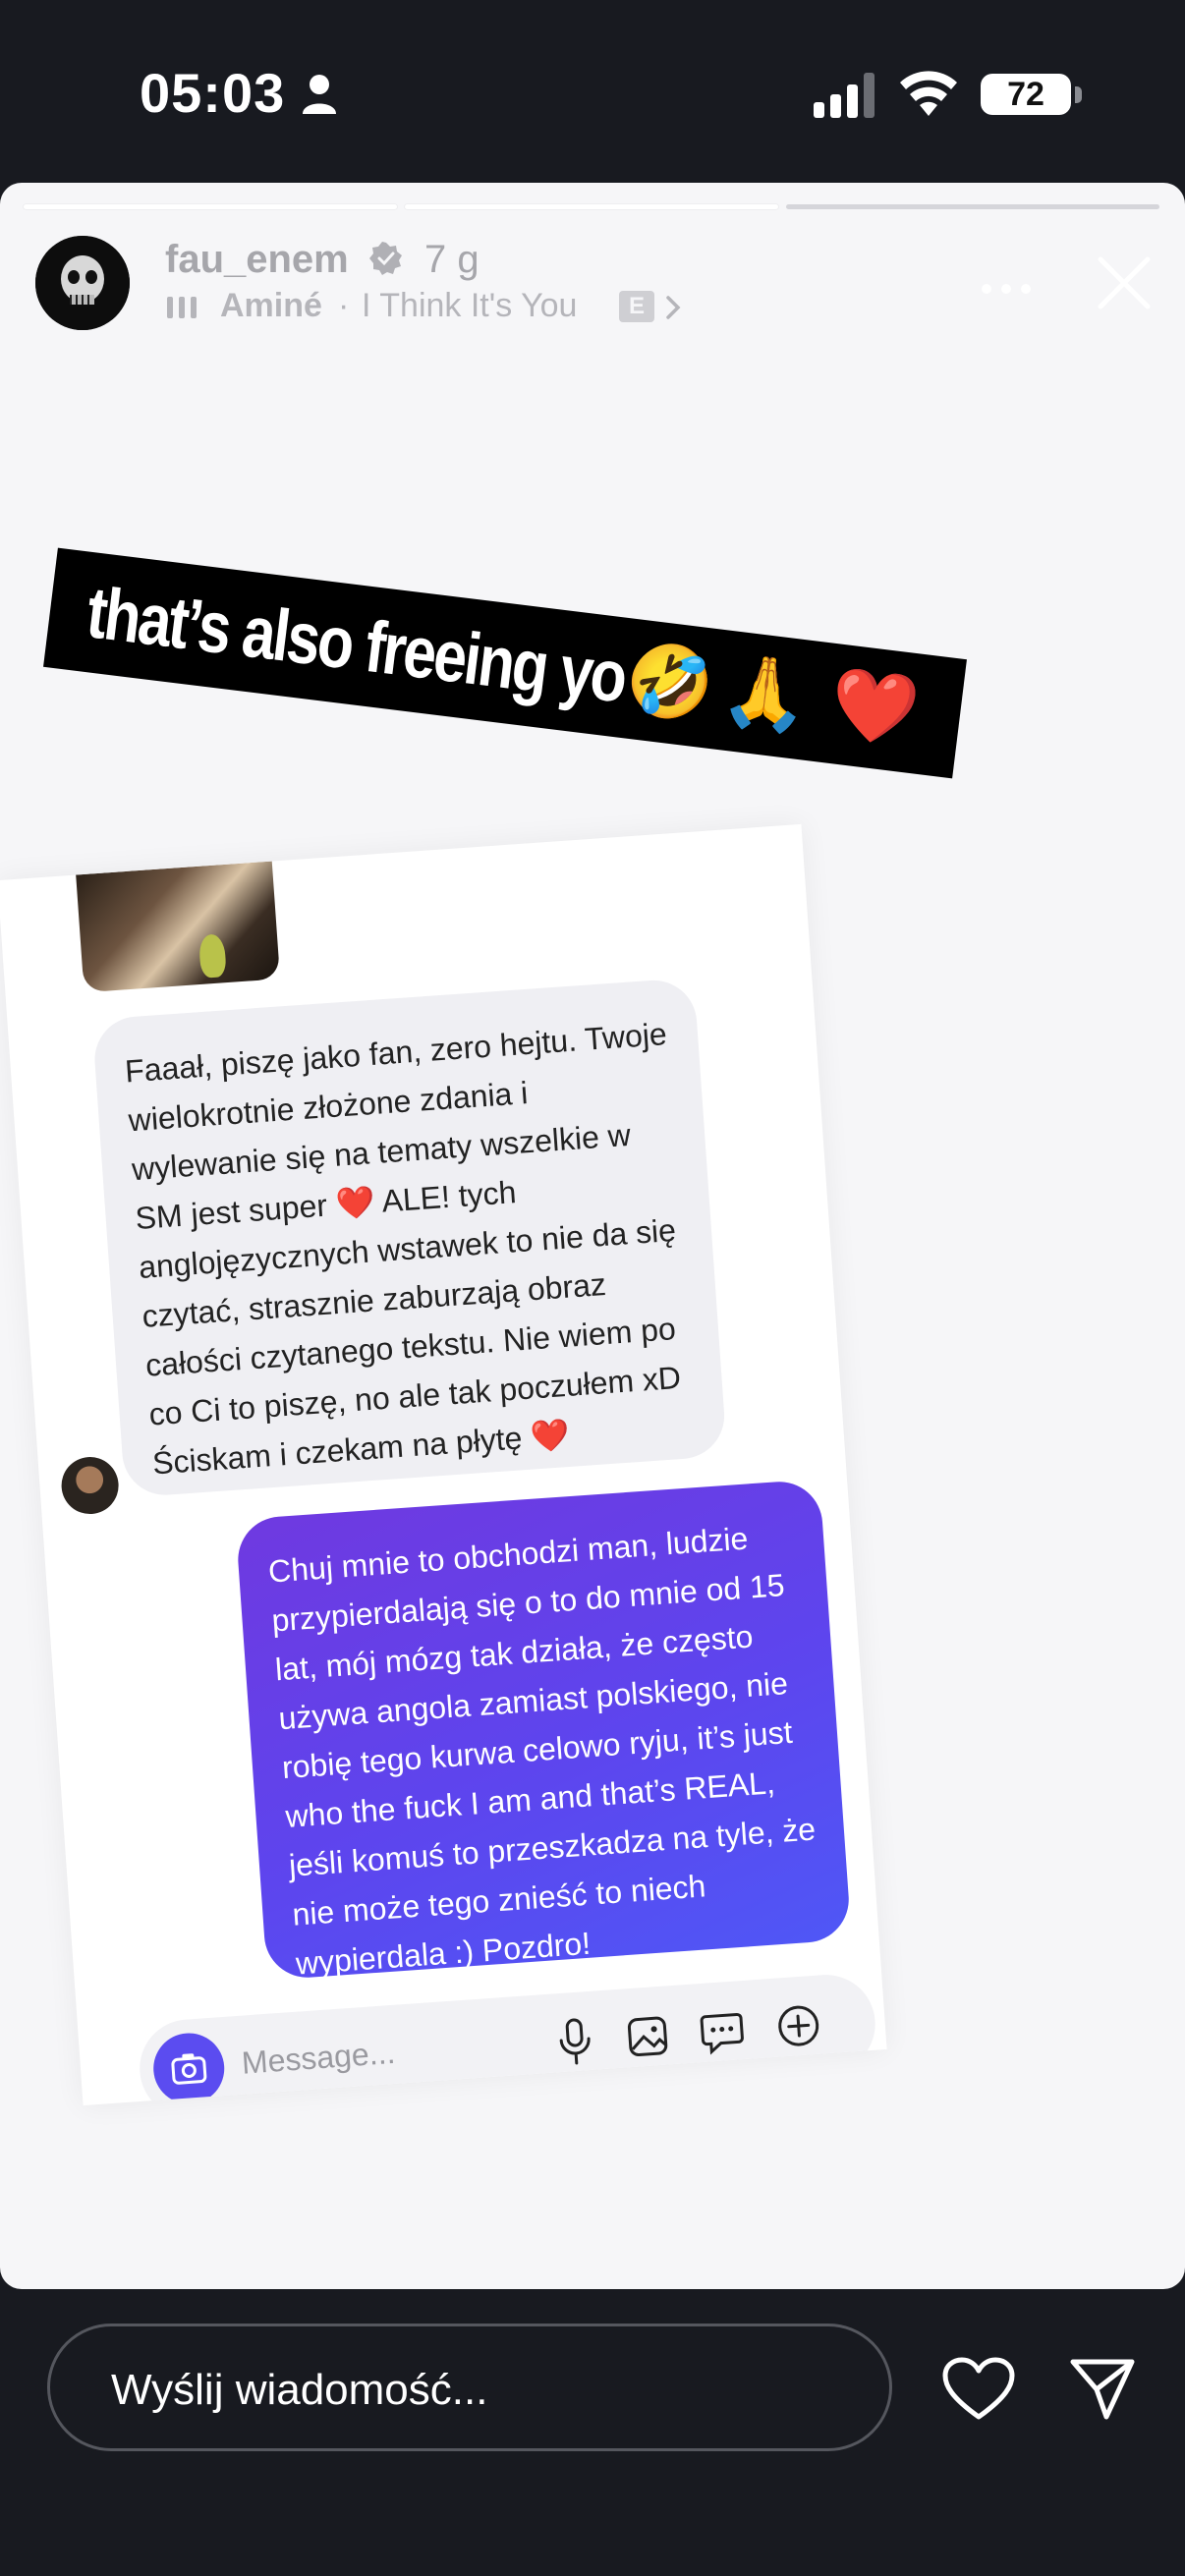  Describe the element at coordinates (213, 956) in the screenshot. I see `photo-detail` at that location.